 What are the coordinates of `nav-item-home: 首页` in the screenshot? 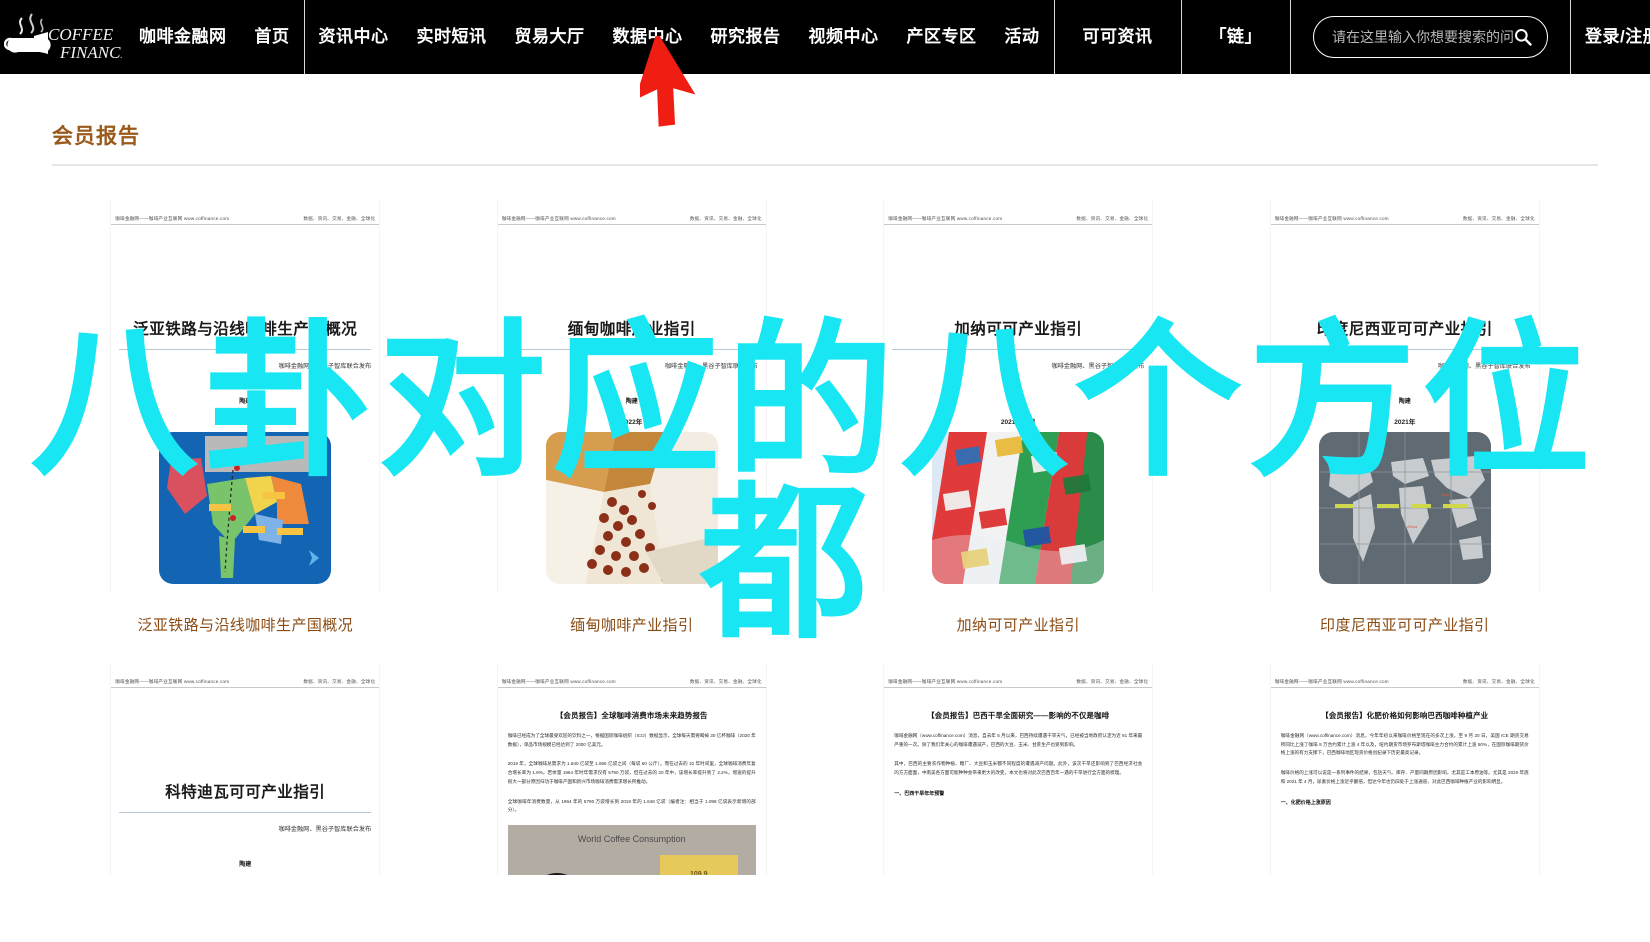 It's located at (272, 37).